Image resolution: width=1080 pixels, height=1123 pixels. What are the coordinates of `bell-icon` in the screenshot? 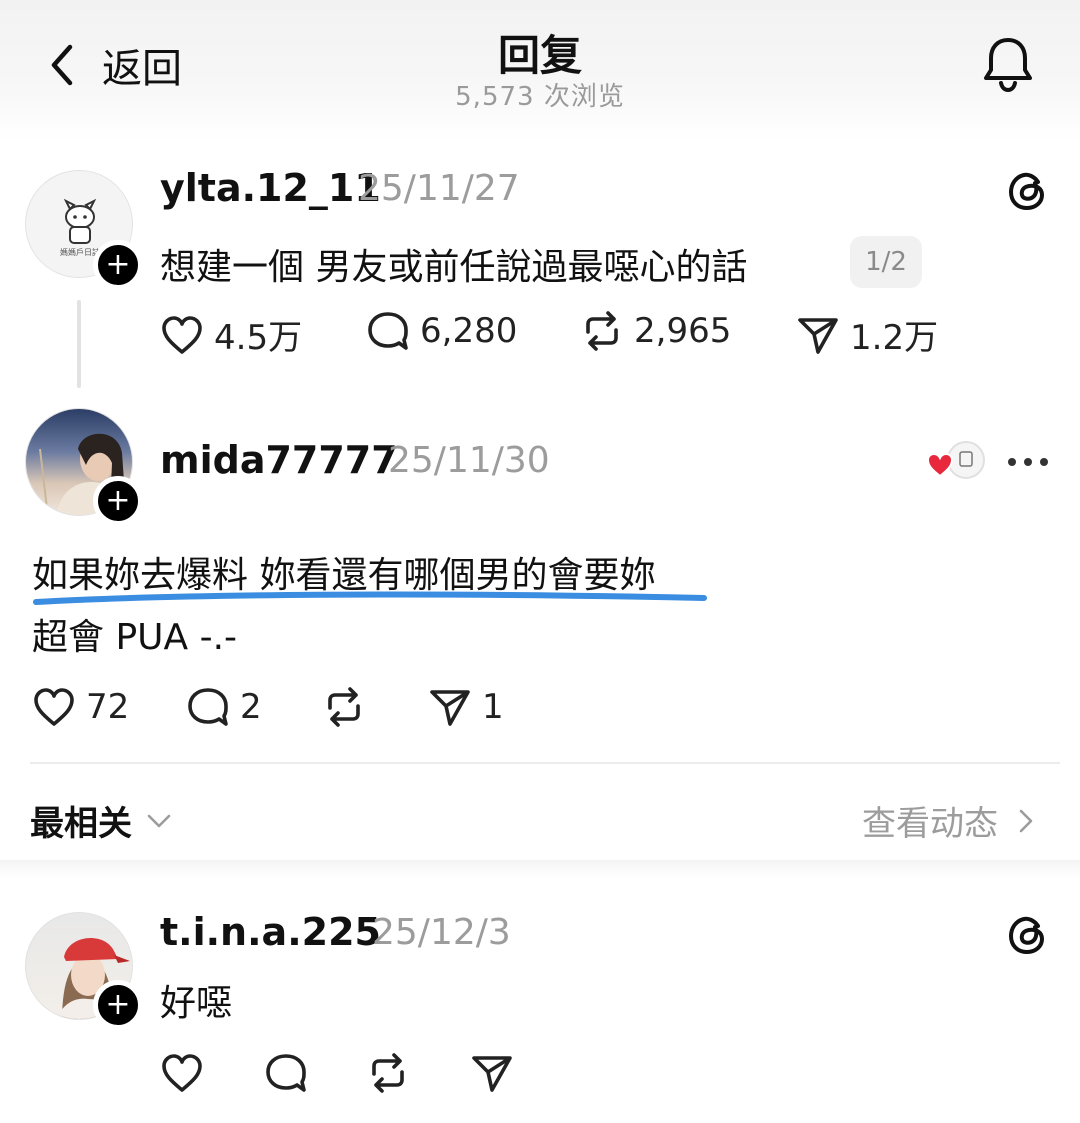 It's located at (1008, 64).